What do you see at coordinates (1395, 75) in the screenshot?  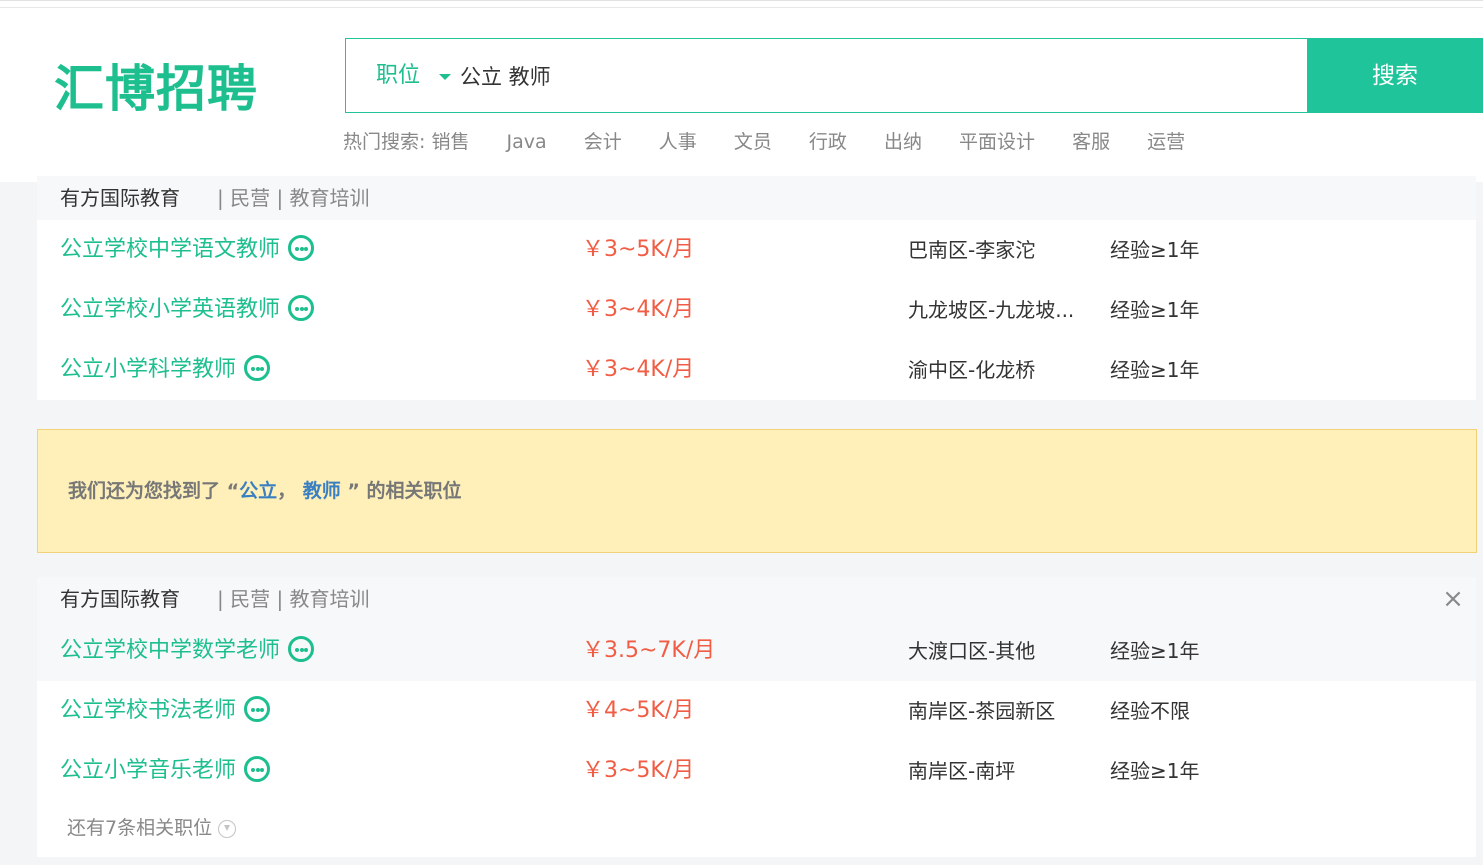 I see `search-button: 搜索` at bounding box center [1395, 75].